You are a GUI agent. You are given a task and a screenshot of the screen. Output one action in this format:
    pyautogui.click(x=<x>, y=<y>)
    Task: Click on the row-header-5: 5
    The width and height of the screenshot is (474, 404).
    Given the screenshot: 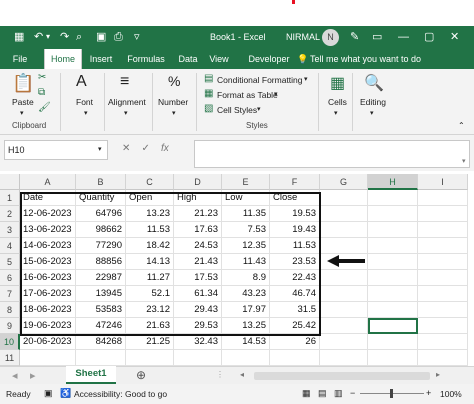 What is the action you would take?
    pyautogui.click(x=10, y=262)
    